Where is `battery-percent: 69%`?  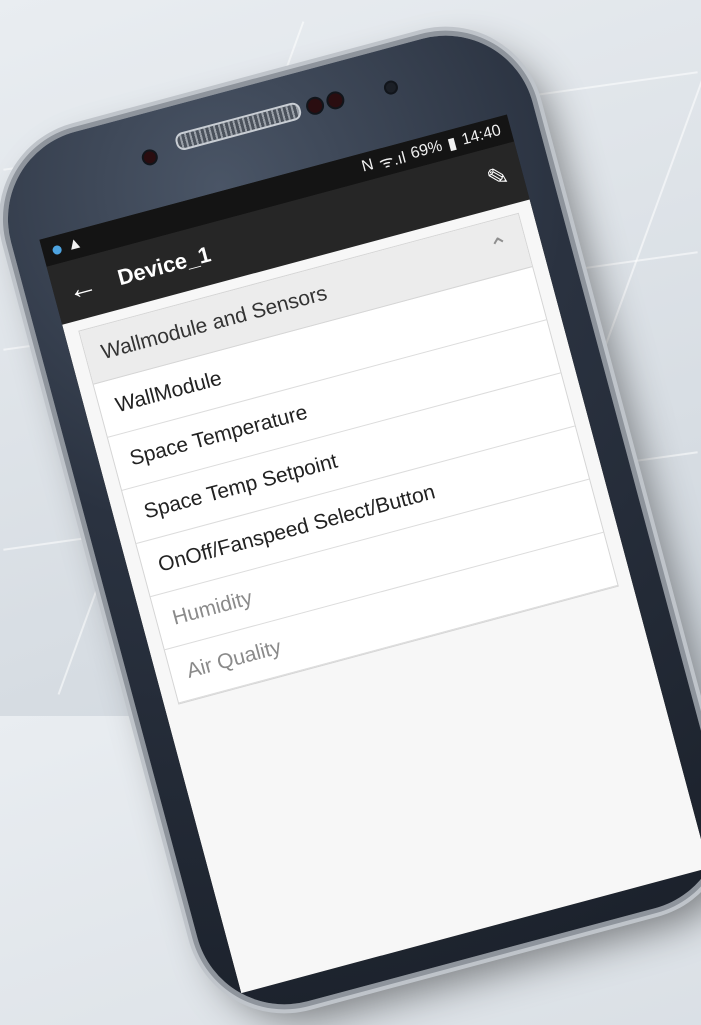 battery-percent: 69% is located at coordinates (426, 150).